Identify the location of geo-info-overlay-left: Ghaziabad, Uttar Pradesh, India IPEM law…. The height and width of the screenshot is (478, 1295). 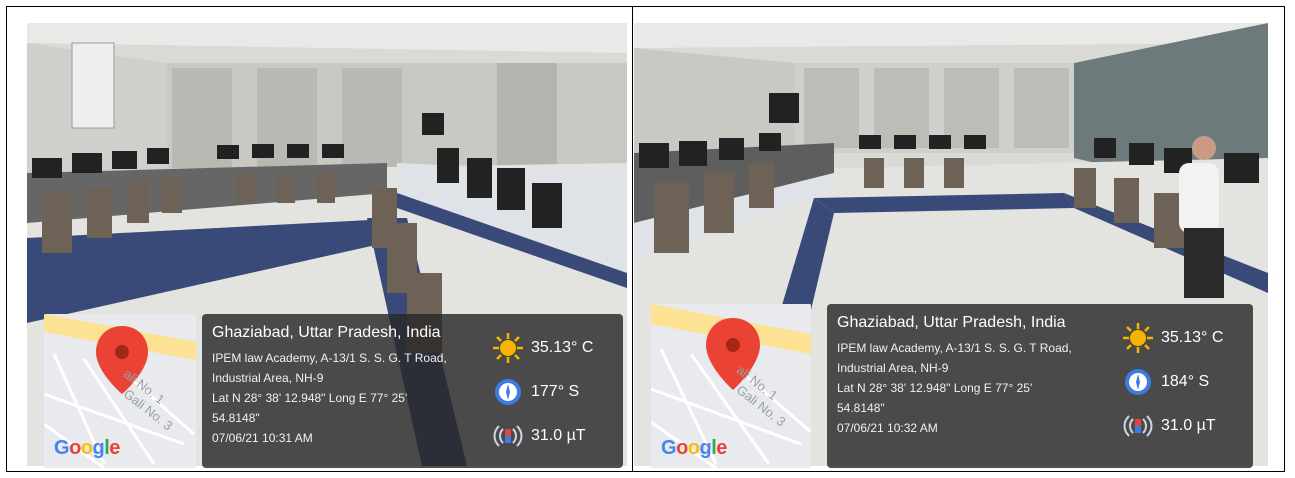
(412, 391).